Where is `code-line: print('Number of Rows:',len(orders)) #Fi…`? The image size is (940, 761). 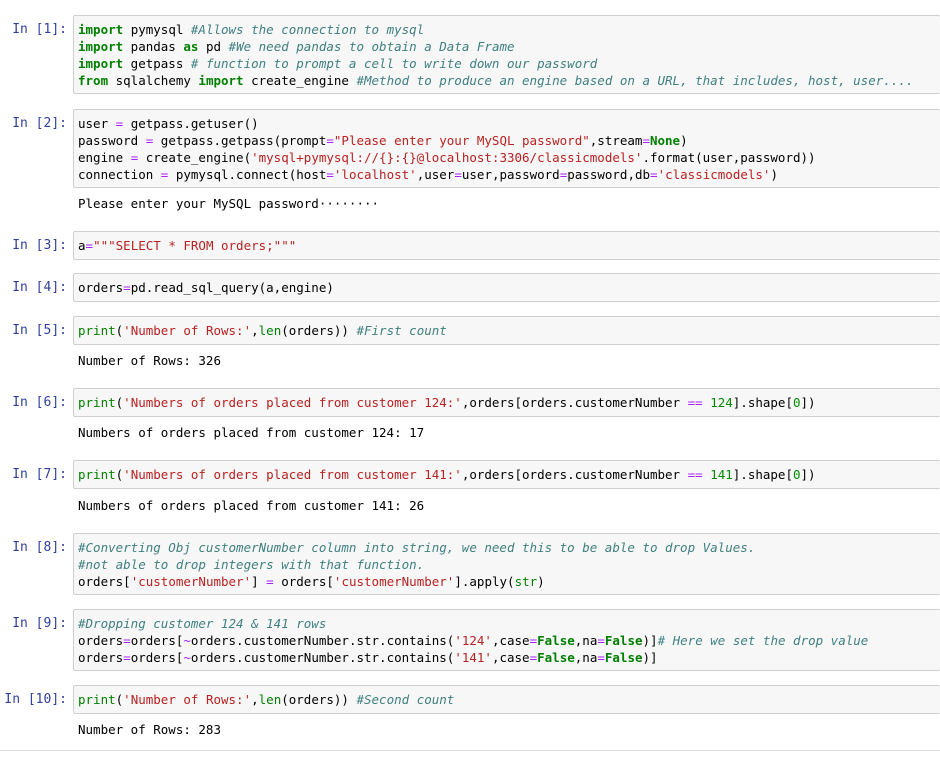 code-line: print('Number of Rows:',len(orders)) #Fi… is located at coordinates (262, 330).